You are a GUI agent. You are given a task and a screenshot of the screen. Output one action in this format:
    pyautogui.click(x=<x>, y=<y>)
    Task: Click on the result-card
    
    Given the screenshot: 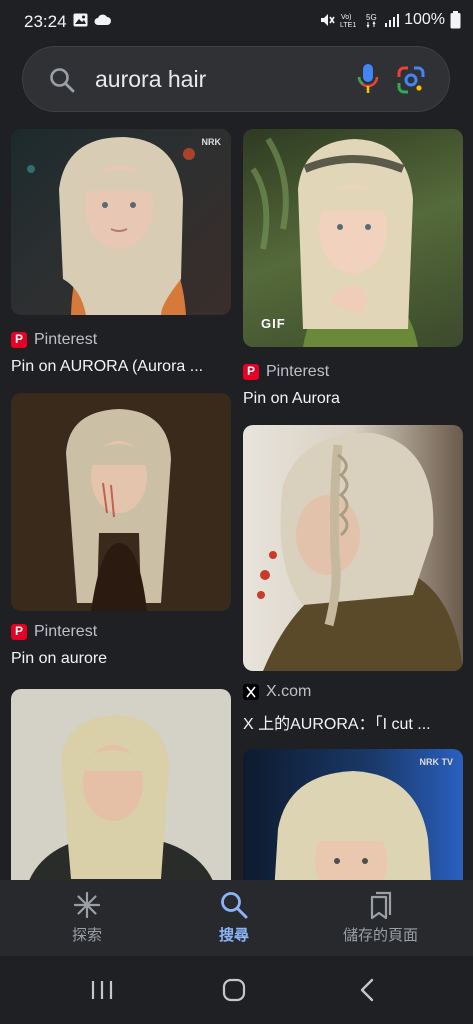 What is the action you would take?
    pyautogui.click(x=121, y=784)
    